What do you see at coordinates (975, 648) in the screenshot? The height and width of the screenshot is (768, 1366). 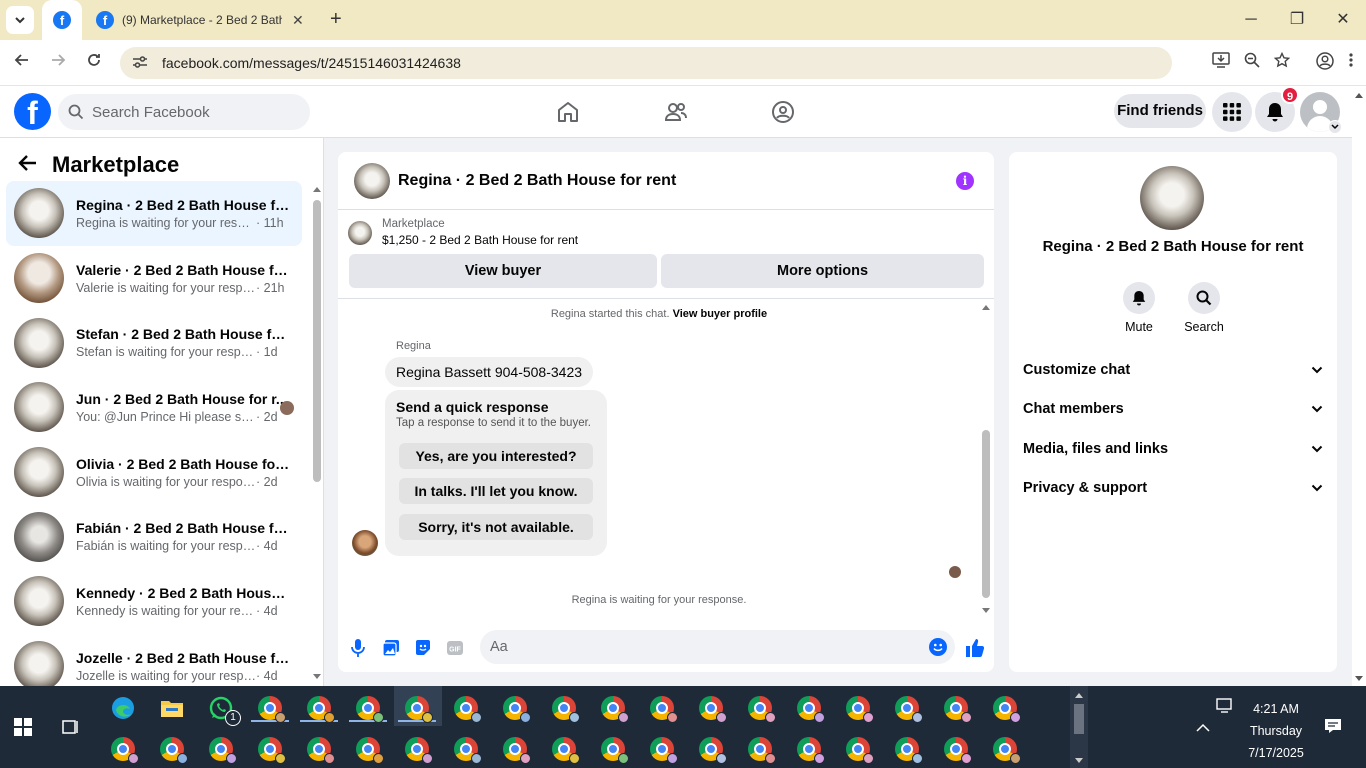 I see `thumbs-up-icon` at bounding box center [975, 648].